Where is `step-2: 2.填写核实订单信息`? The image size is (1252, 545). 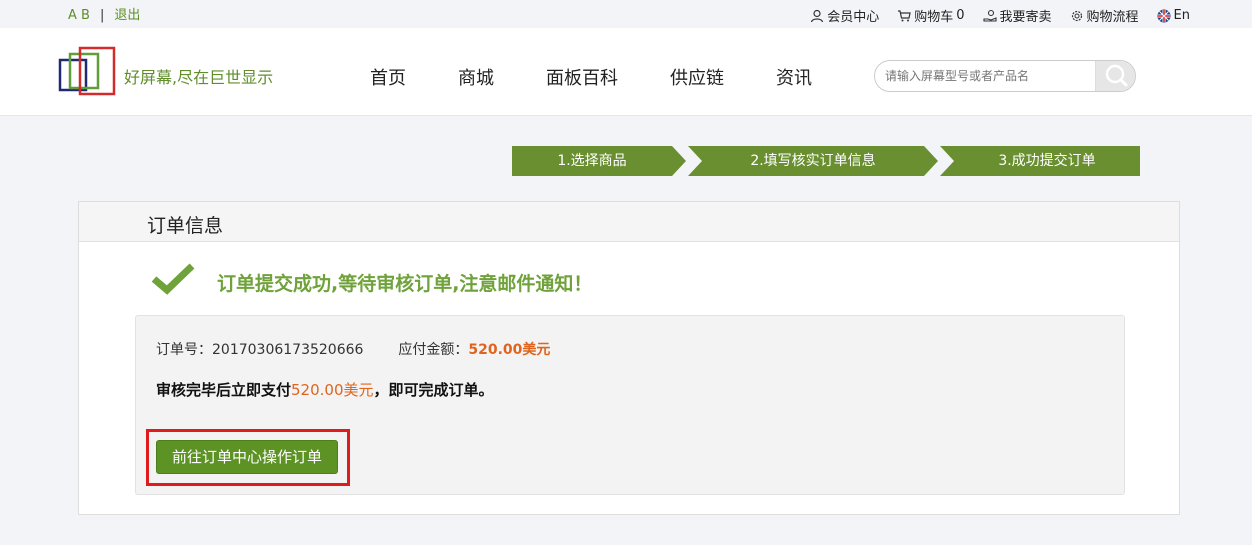 step-2: 2.填写核实订单信息 is located at coordinates (813, 161).